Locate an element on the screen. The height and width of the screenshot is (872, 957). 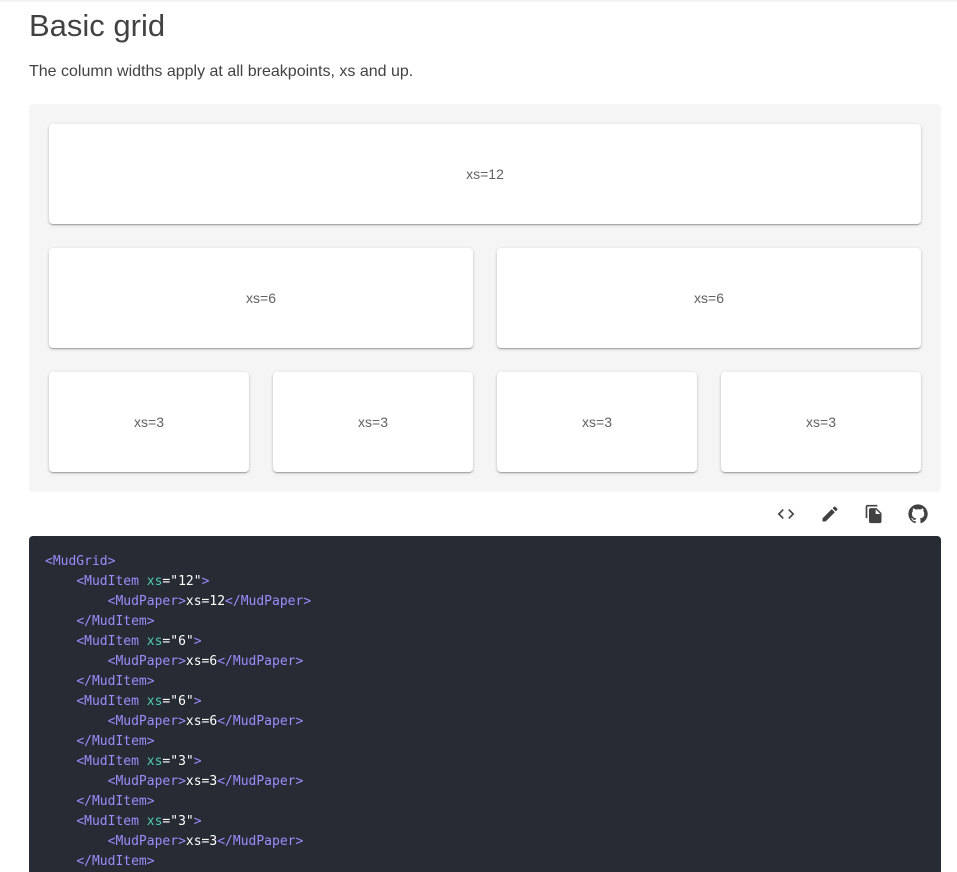
code-toolbar is located at coordinates (852, 514).